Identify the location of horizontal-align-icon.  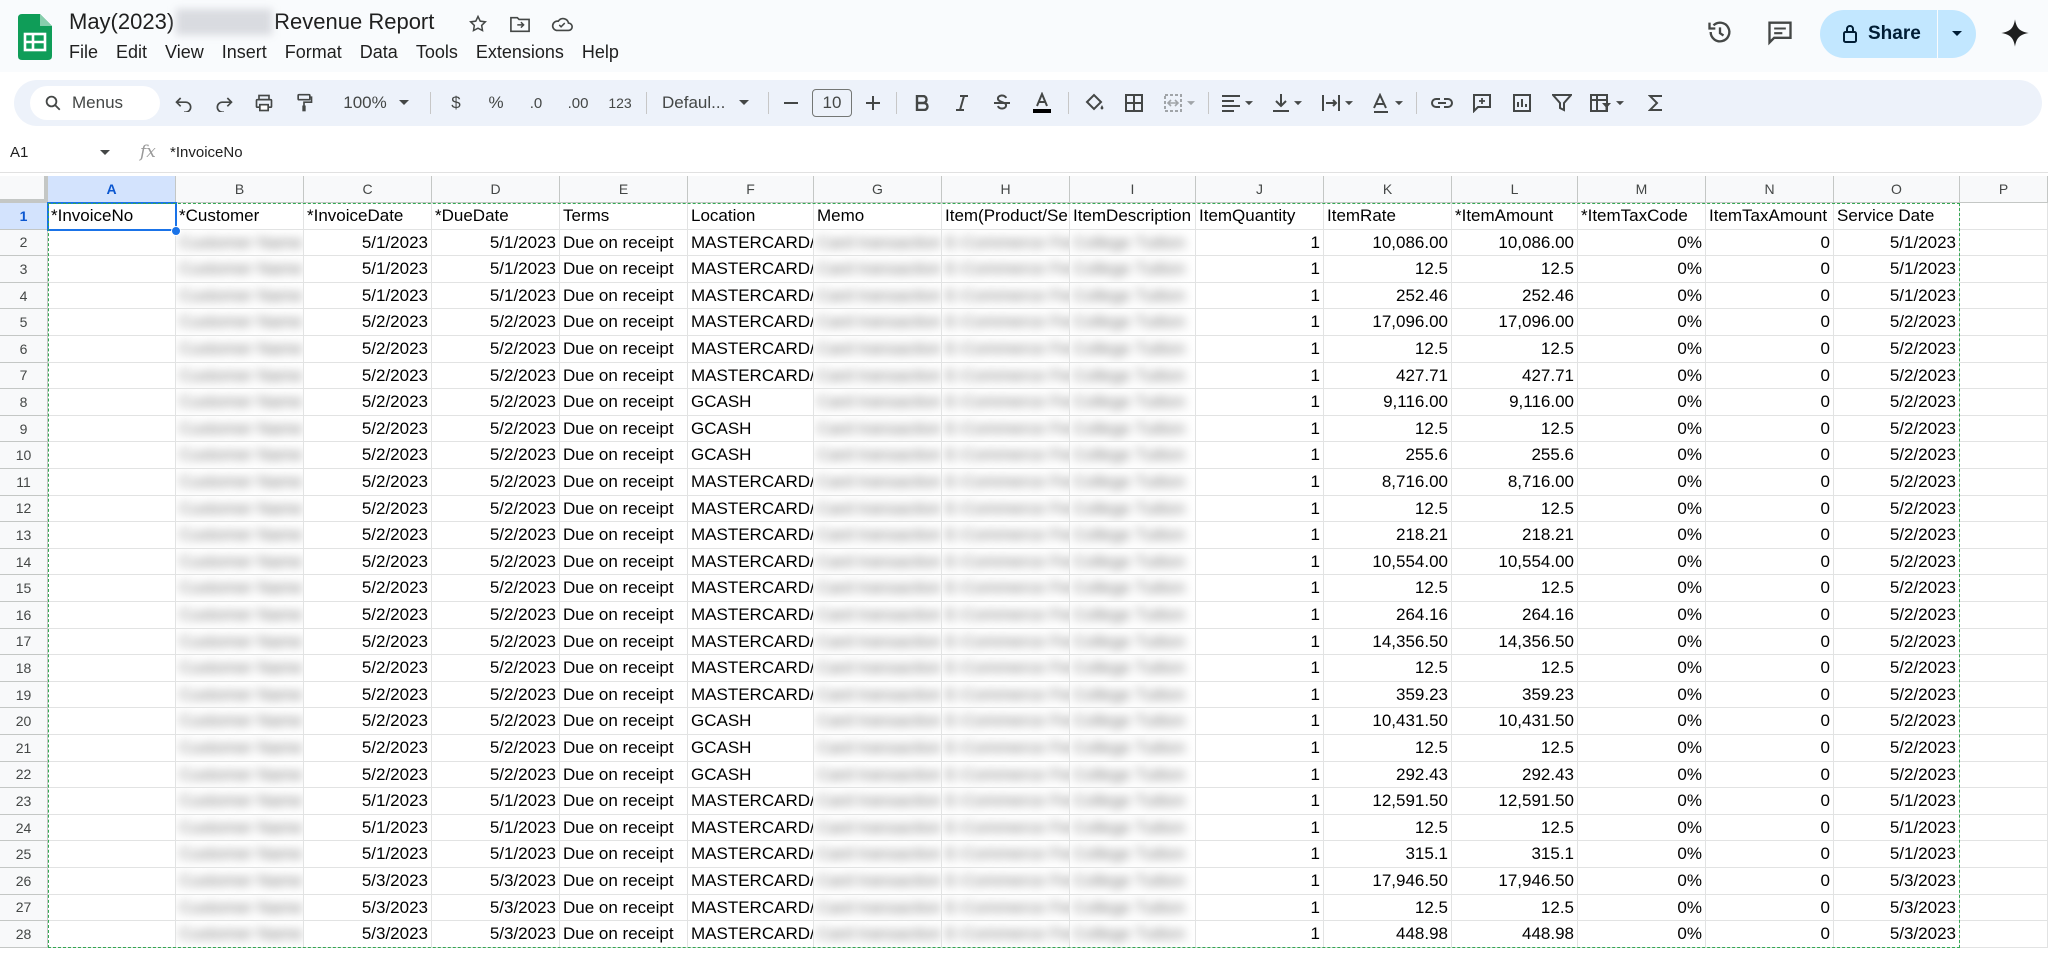
(1237, 103).